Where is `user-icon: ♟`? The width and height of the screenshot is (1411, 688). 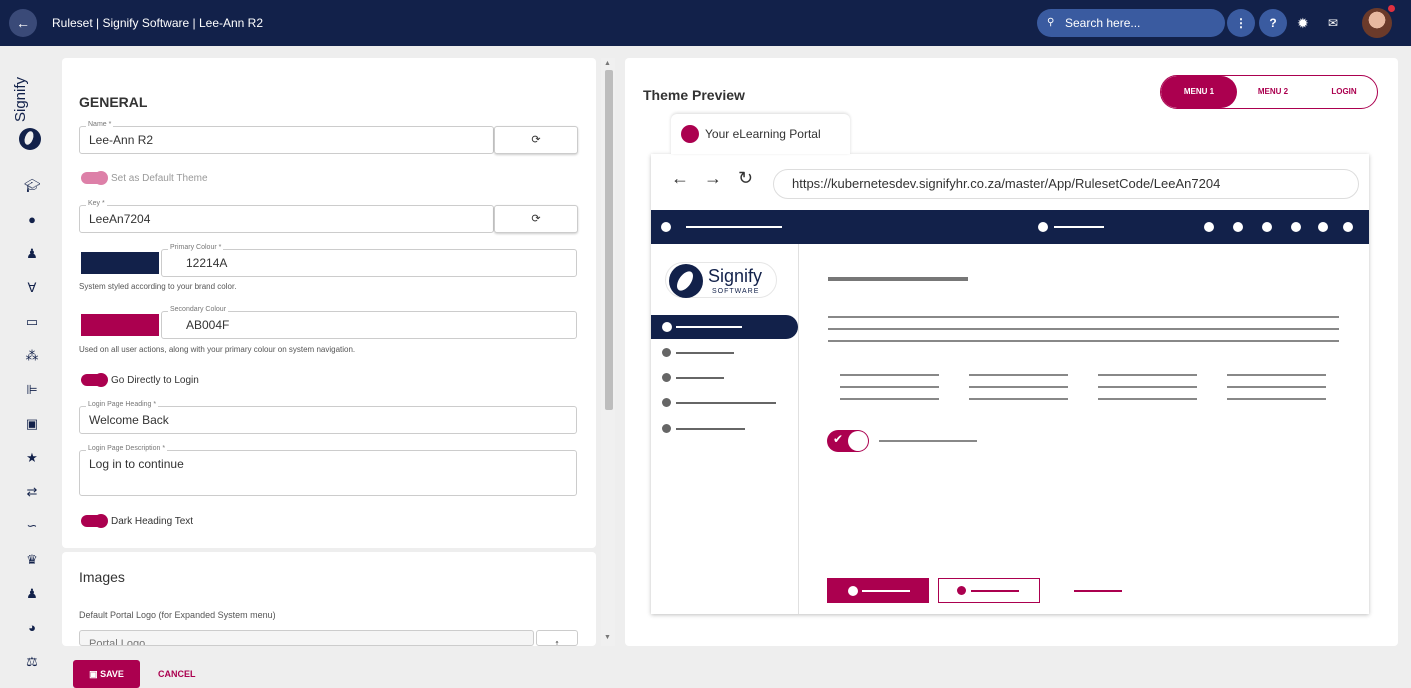
user-icon: ♟ is located at coordinates (32, 254).